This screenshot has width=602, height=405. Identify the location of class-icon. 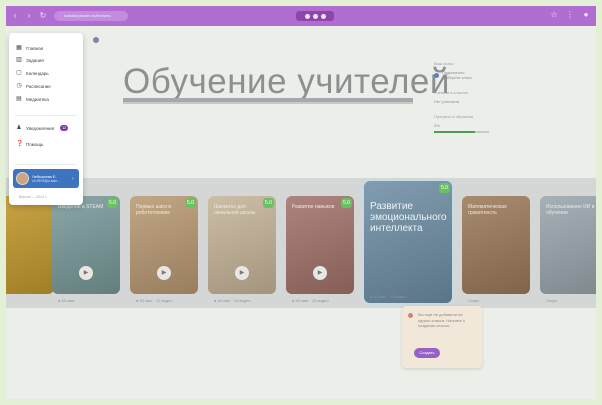
(436, 75).